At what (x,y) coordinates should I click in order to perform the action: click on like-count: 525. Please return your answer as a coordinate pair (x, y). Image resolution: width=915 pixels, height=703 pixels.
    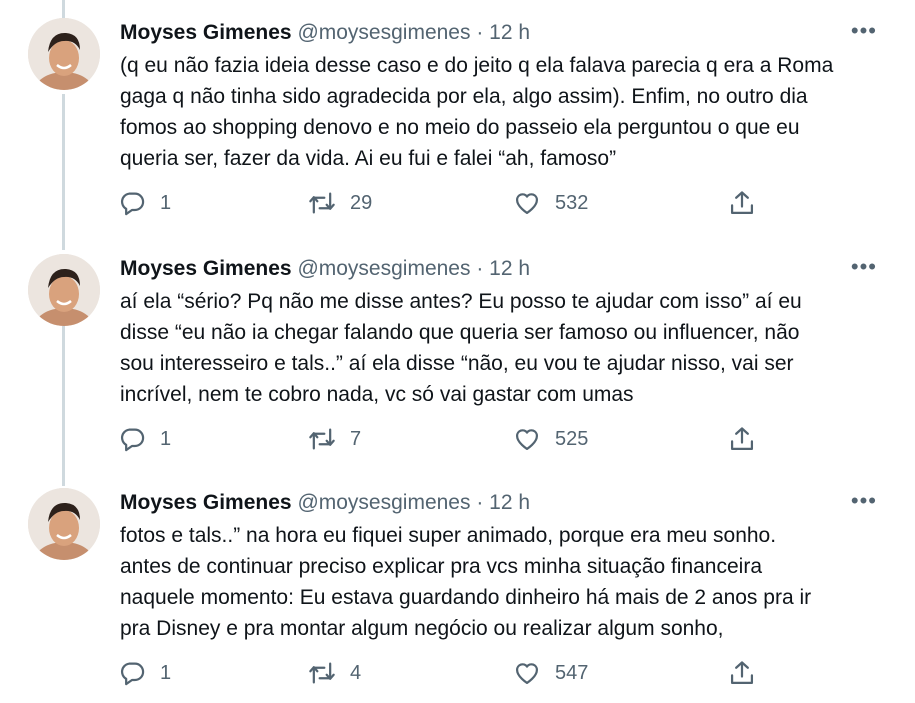
    Looking at the image, I should click on (572, 438).